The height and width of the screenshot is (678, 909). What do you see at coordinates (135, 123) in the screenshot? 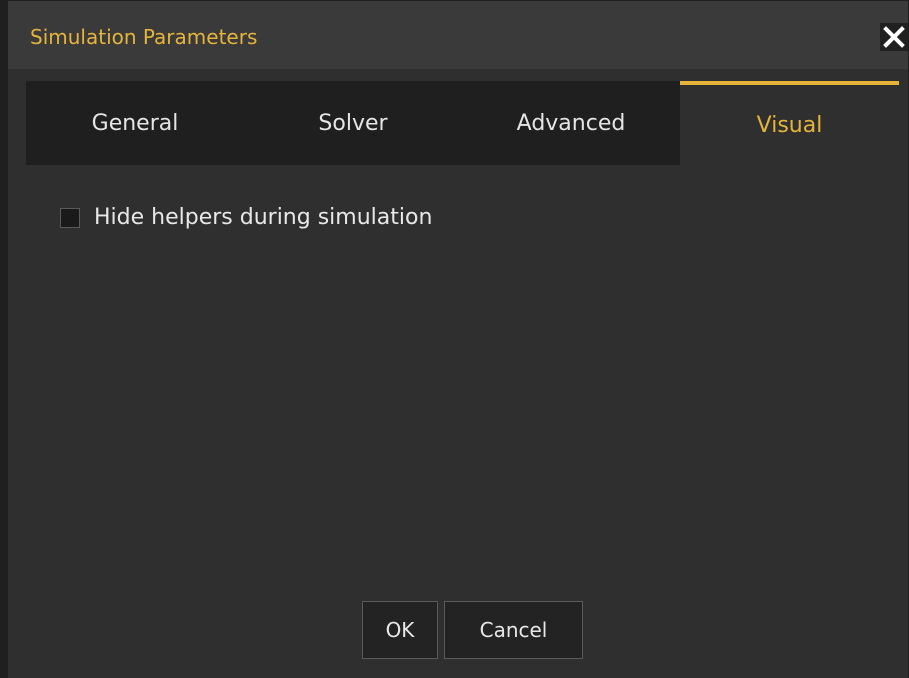
I see `tab-general: General` at bounding box center [135, 123].